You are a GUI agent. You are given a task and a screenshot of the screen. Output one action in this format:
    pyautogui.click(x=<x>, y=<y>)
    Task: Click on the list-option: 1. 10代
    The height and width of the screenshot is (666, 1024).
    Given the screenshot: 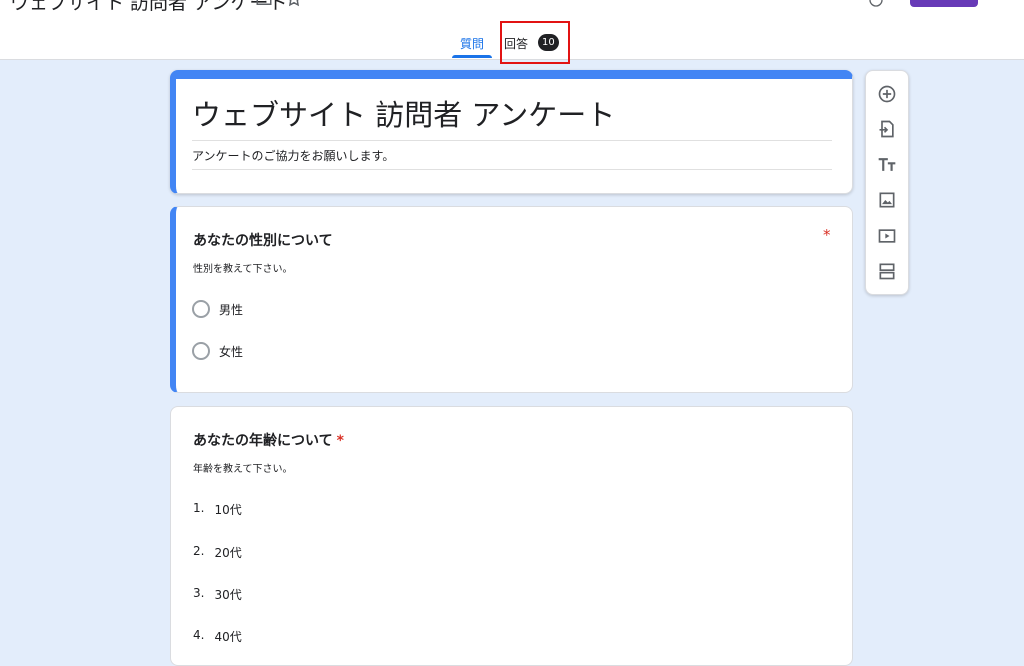 What is the action you would take?
    pyautogui.click(x=217, y=509)
    